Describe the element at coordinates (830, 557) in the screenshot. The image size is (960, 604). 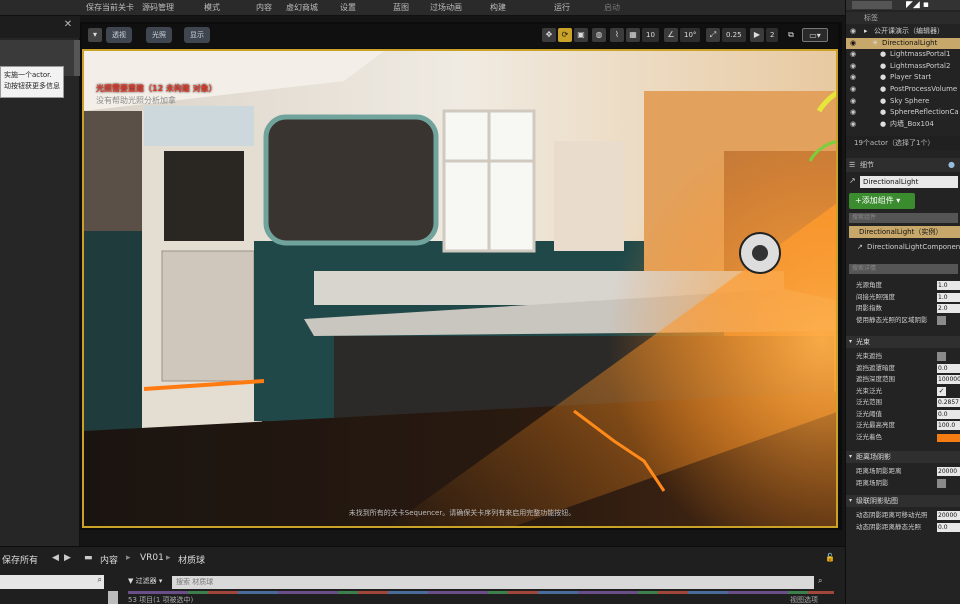
I see `lock-icon: 🔓` at that location.